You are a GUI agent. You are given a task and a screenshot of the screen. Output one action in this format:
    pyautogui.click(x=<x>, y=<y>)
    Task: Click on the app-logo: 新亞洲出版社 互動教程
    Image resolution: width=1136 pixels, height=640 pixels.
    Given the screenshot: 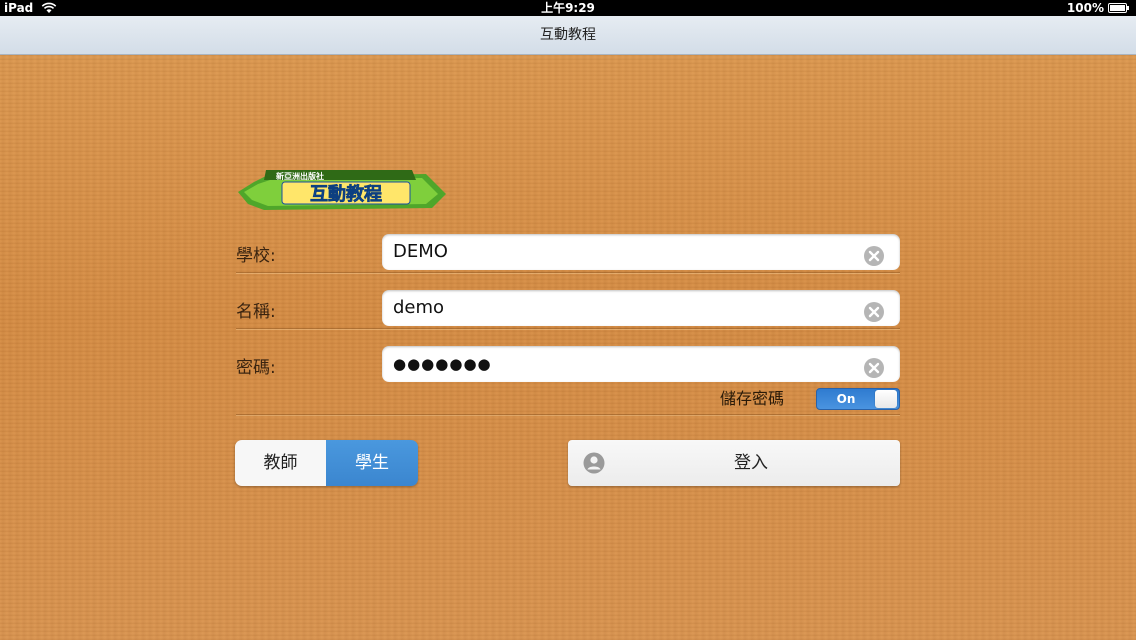 What is the action you would take?
    pyautogui.click(x=342, y=190)
    